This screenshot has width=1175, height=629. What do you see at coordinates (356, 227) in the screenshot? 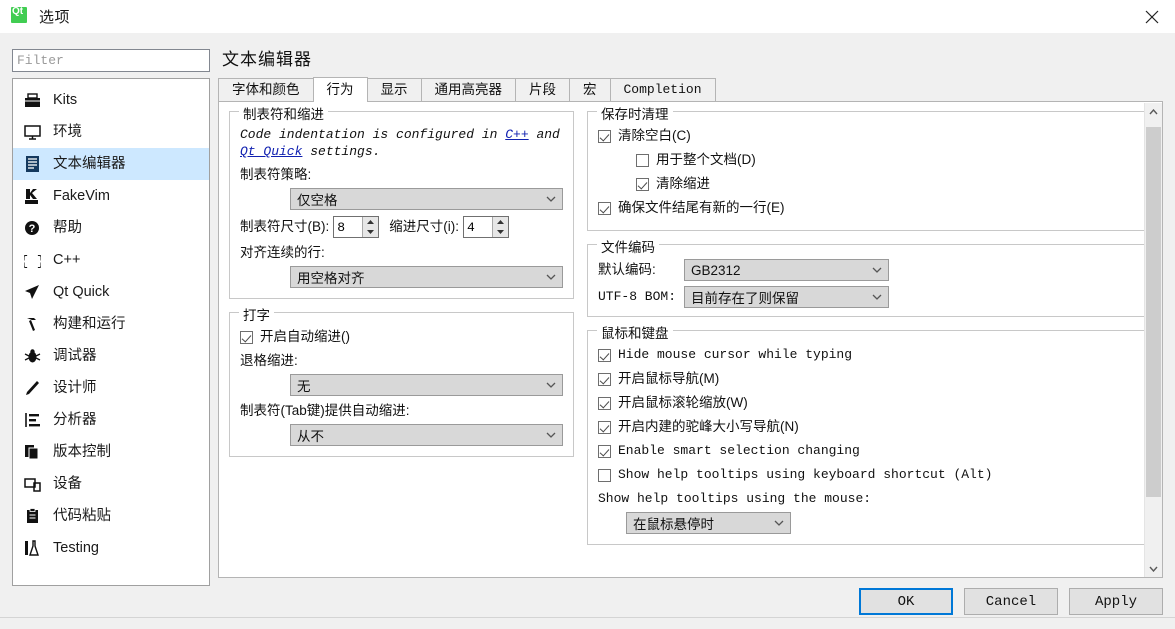
I see `tab-size-stepper: 8` at bounding box center [356, 227].